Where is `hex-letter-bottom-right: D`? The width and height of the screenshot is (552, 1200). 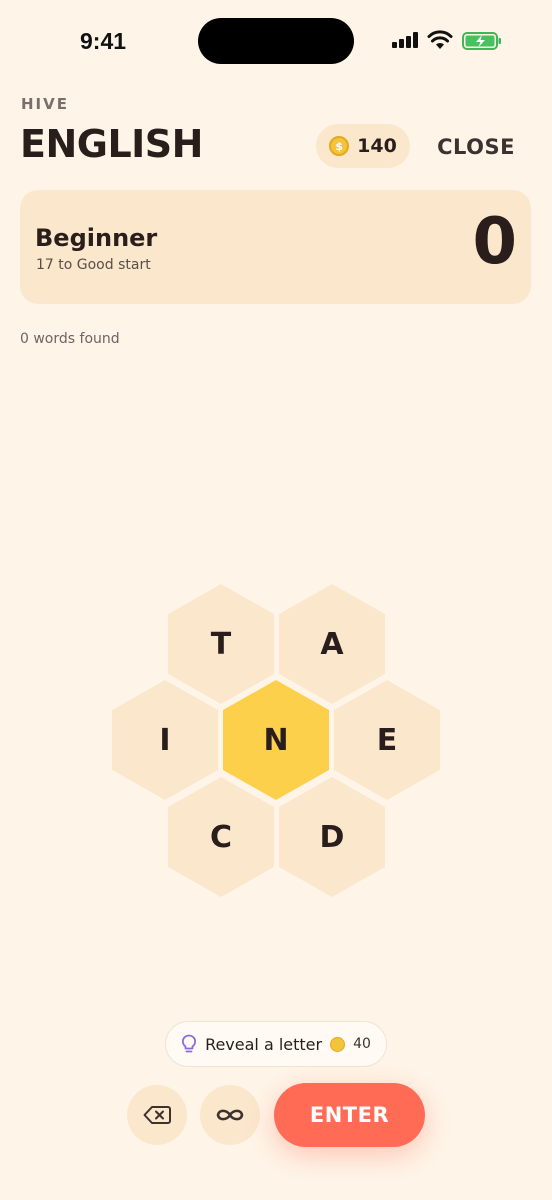 hex-letter-bottom-right: D is located at coordinates (332, 837).